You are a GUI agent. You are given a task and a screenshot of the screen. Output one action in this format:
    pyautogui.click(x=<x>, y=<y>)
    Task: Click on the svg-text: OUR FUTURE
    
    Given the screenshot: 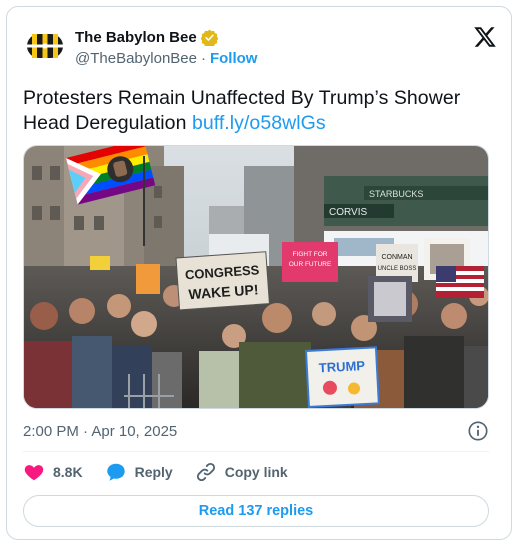 What is the action you would take?
    pyautogui.click(x=310, y=264)
    